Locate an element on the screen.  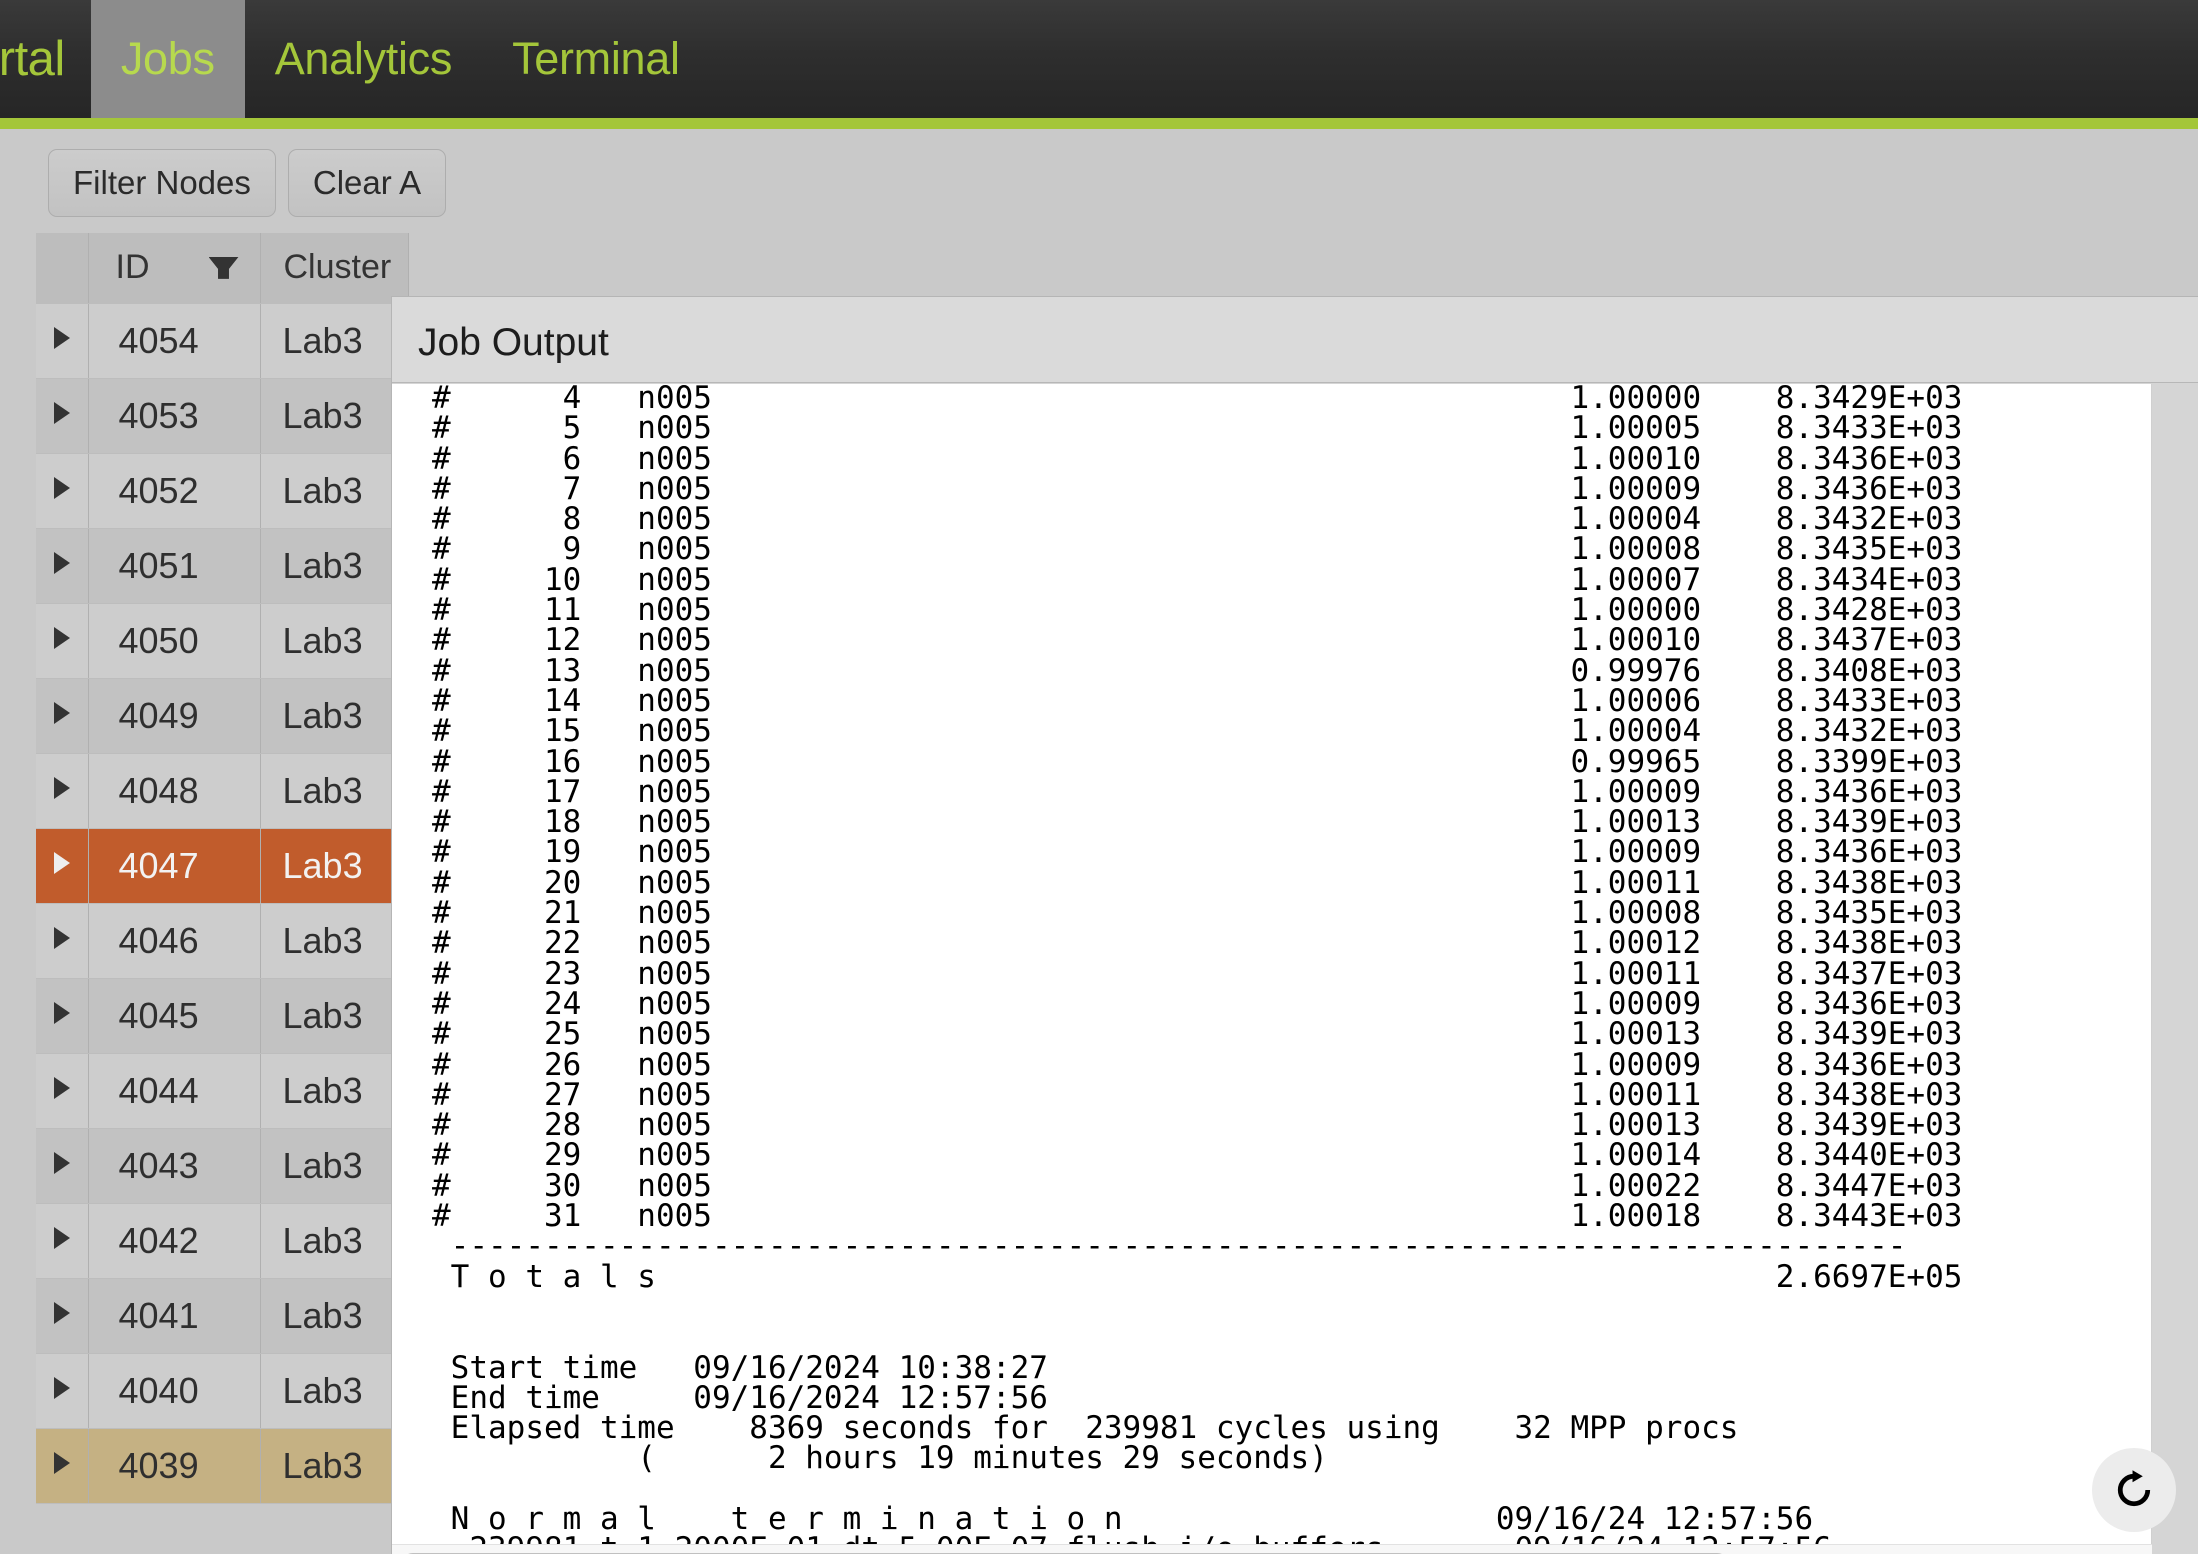
cell-job-id: 4039 is located at coordinates (174, 1466).